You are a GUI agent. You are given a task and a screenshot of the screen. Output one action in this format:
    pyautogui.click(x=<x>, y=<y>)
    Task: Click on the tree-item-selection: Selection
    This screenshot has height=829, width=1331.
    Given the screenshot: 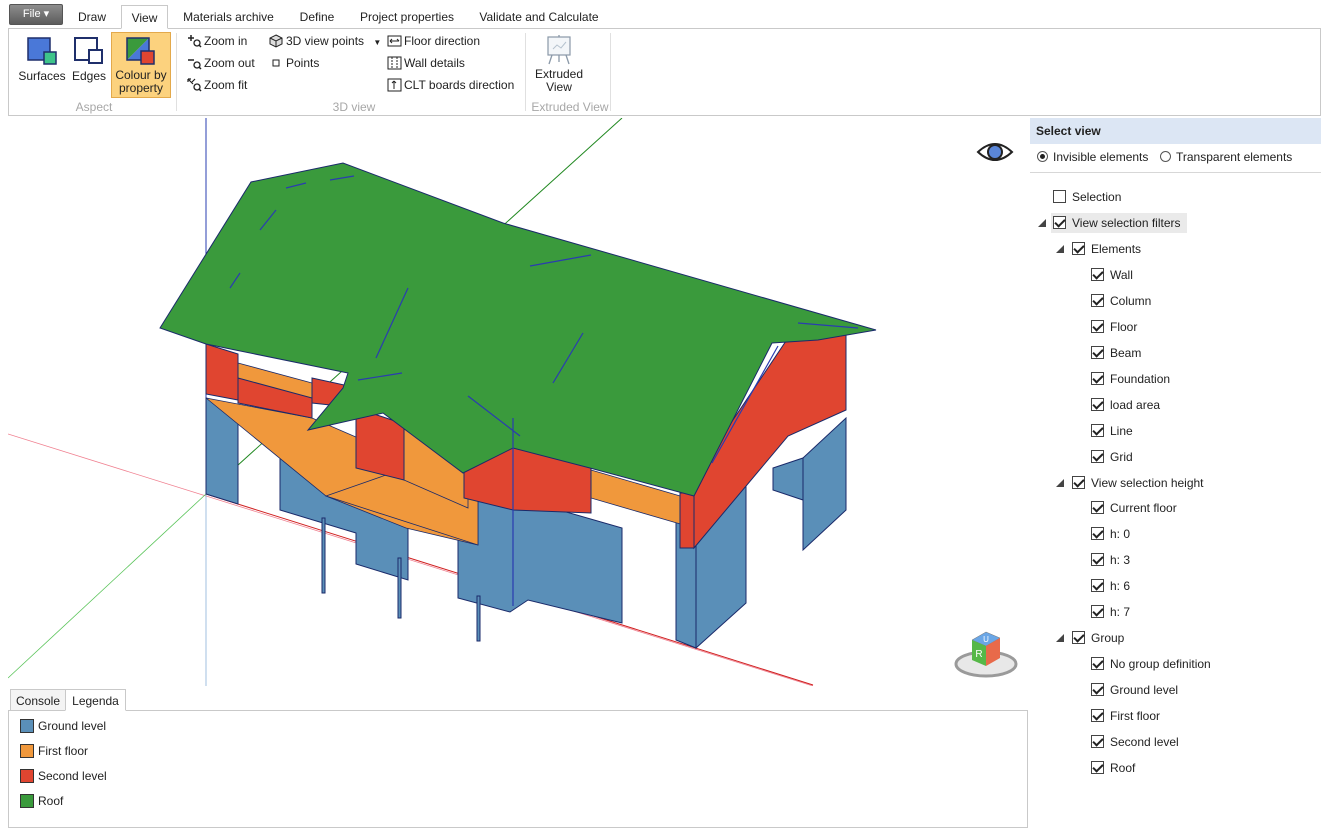 What is the action you would take?
    pyautogui.click(x=1087, y=197)
    